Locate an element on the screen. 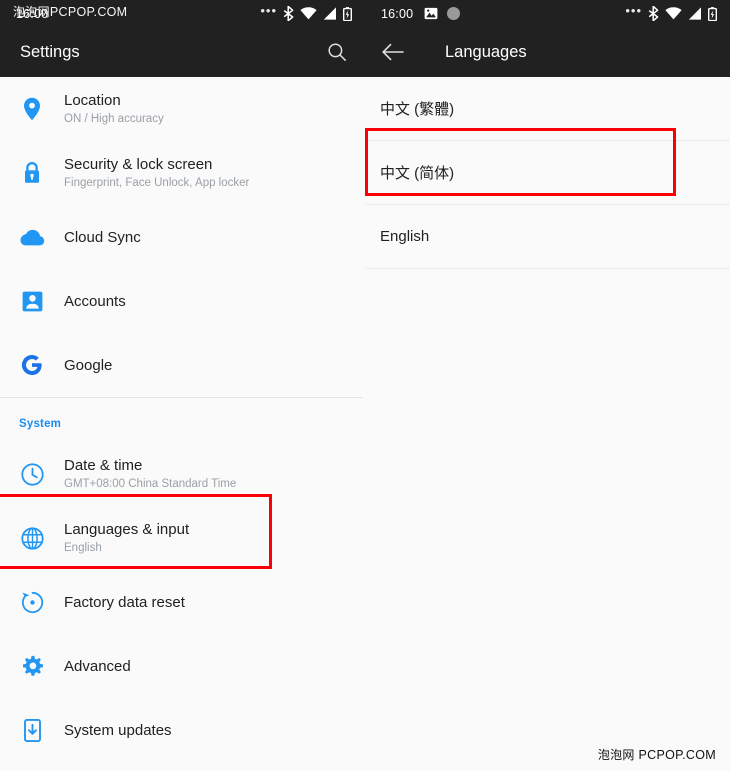 This screenshot has width=730, height=771. settings-row-text: Advanced is located at coordinates (97, 666).